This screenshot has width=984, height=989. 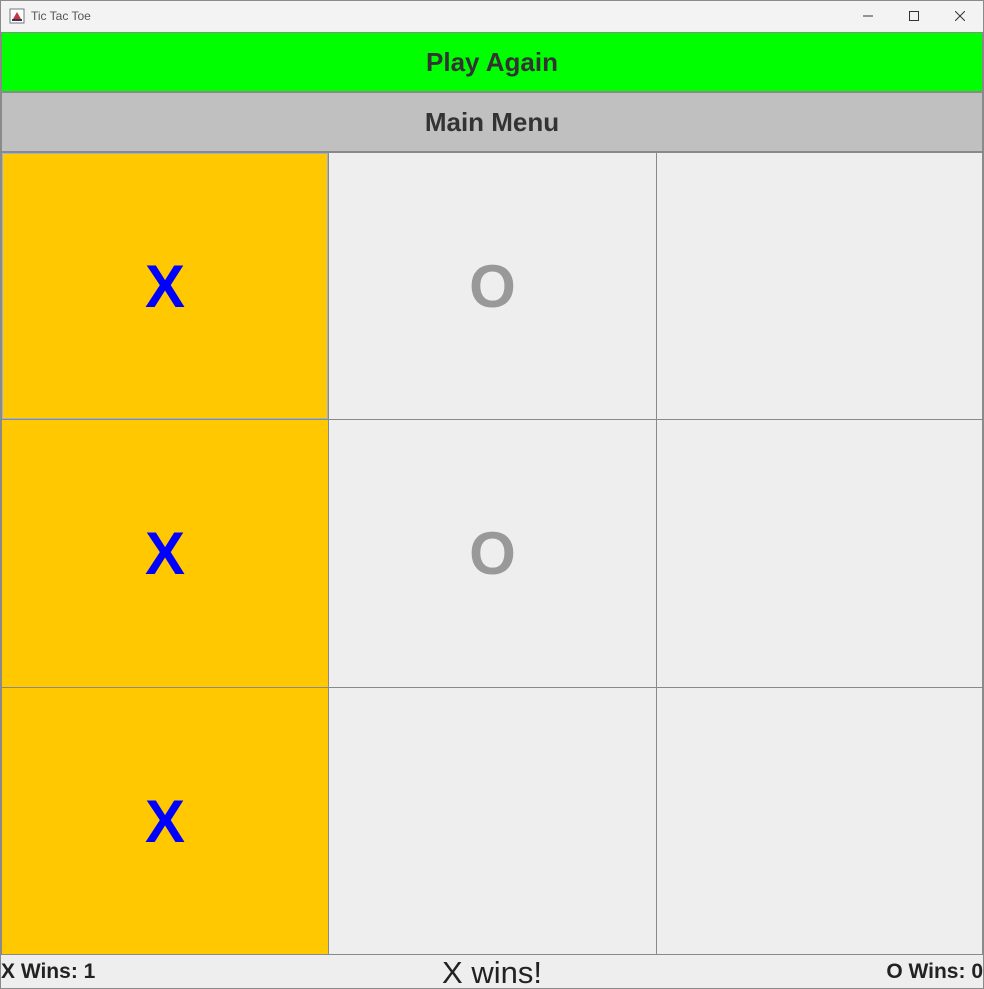 What do you see at coordinates (492, 122) in the screenshot?
I see `main-menu-button: Main Menu` at bounding box center [492, 122].